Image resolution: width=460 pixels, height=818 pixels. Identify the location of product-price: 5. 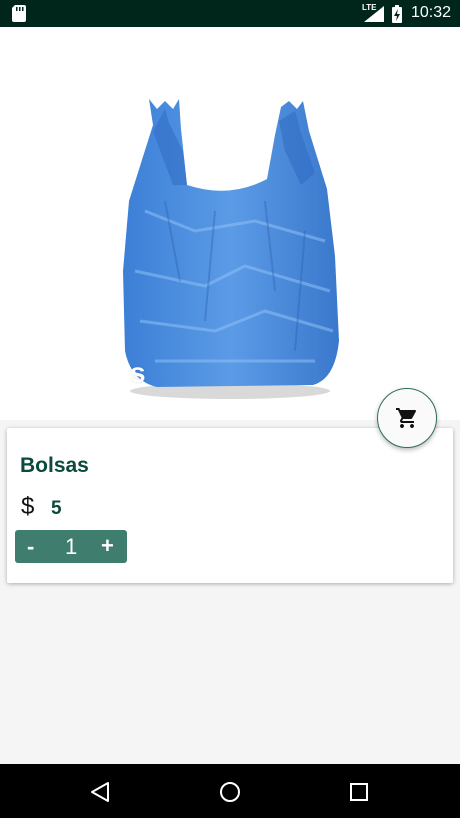
(56, 508).